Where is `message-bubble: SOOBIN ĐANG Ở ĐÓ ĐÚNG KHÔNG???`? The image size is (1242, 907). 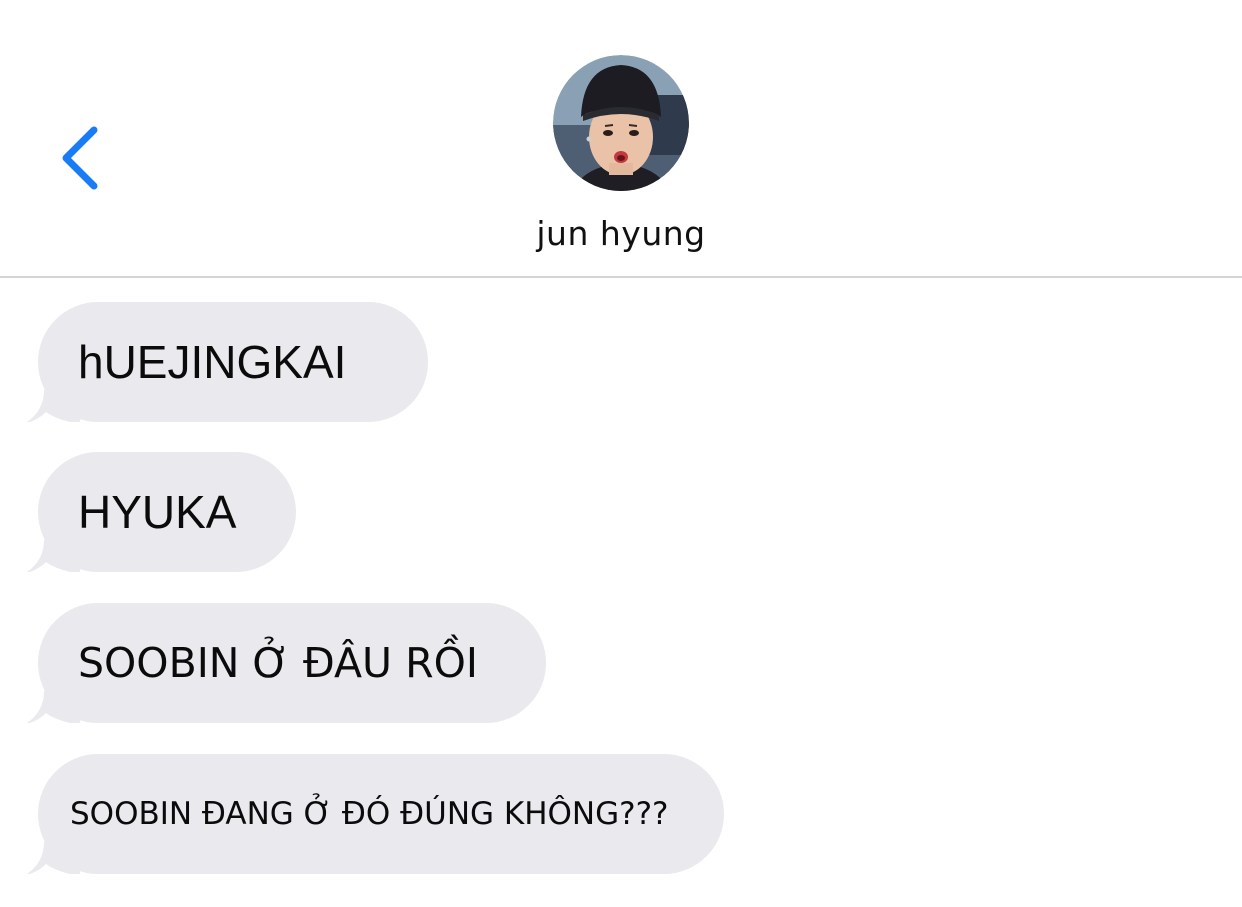 message-bubble: SOOBIN ĐANG Ở ĐÓ ĐÚNG KHÔNG??? is located at coordinates (375, 814).